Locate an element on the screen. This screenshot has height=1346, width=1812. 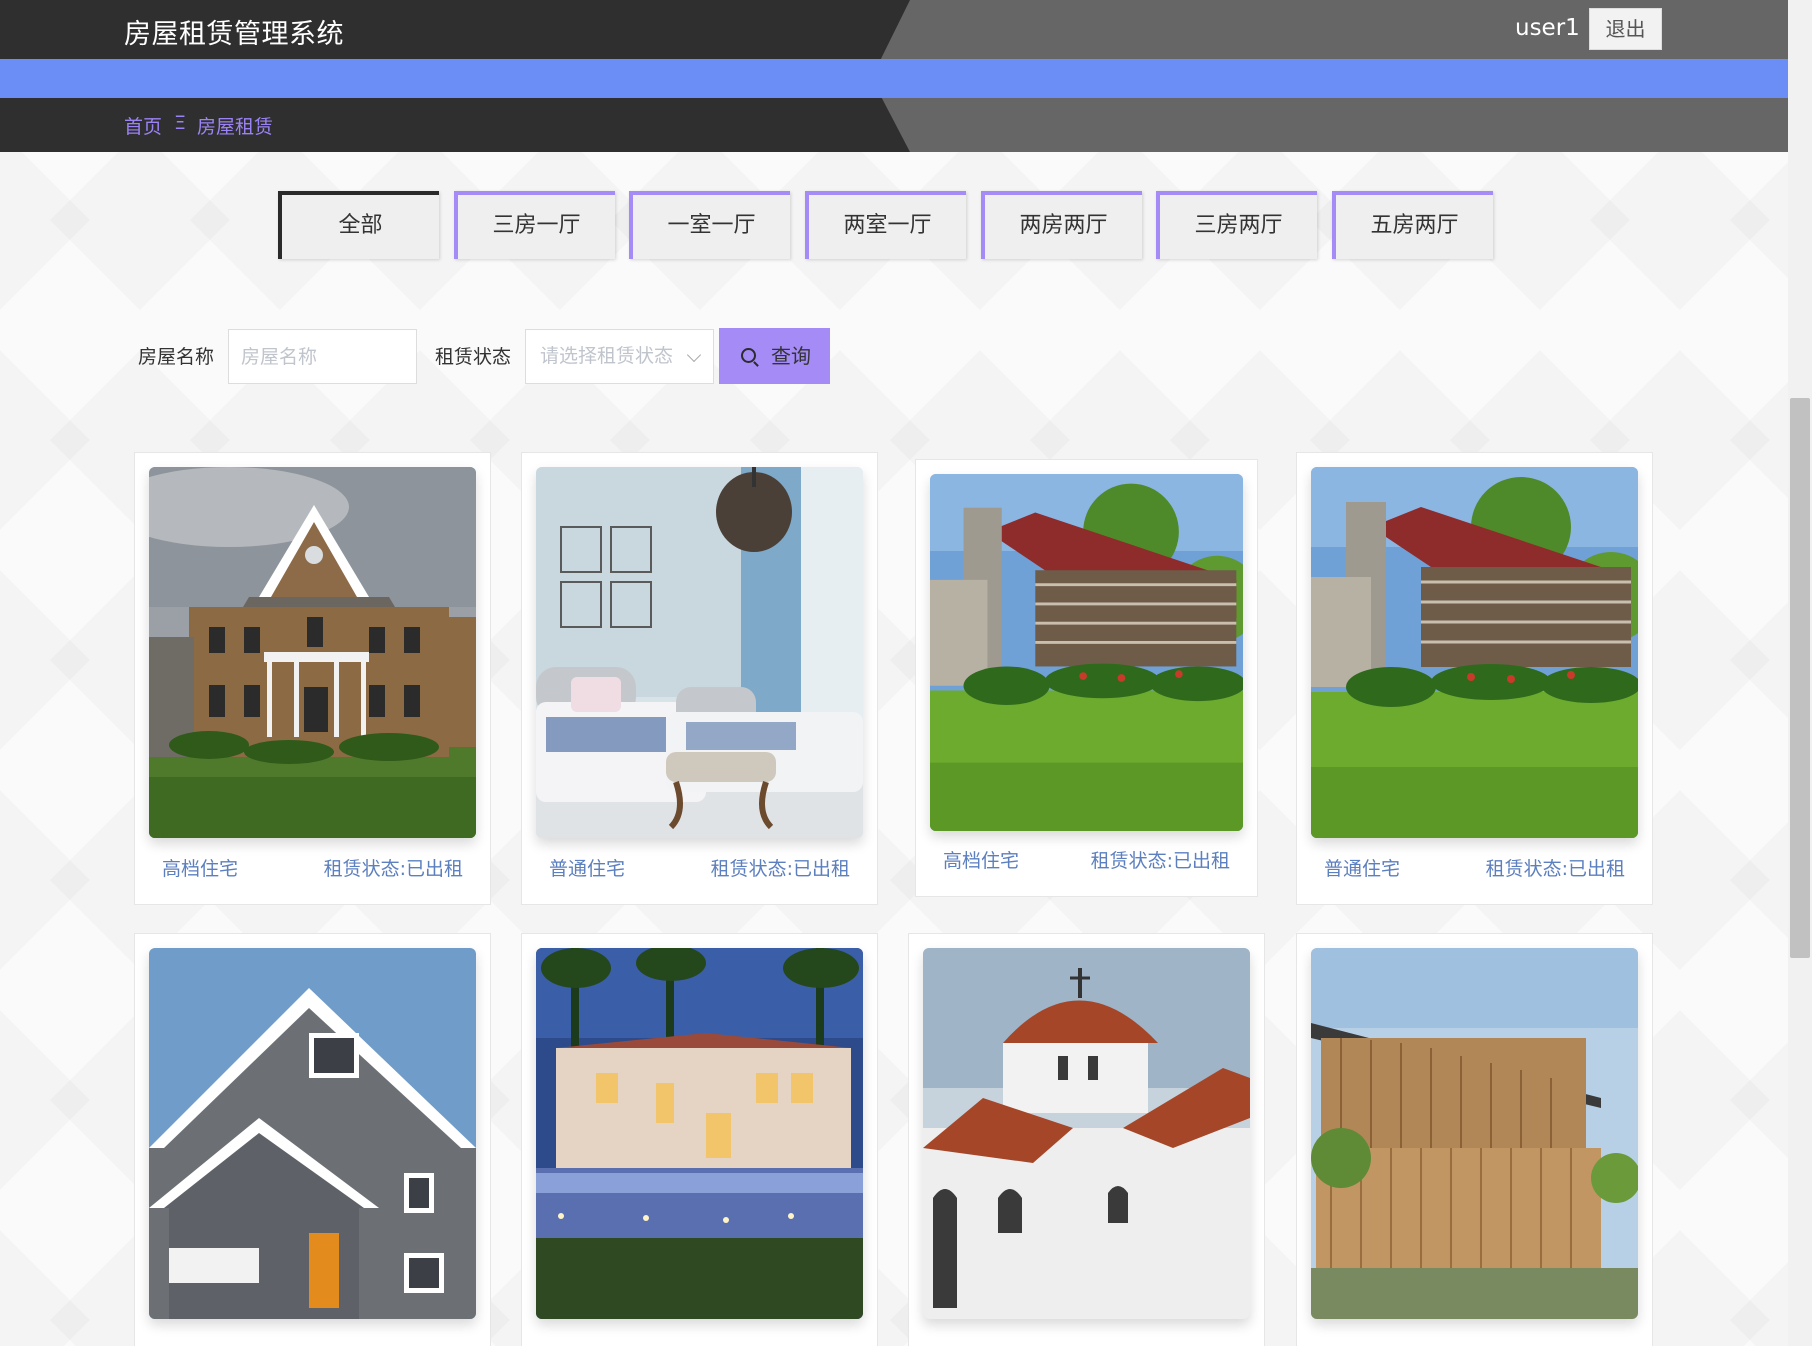
chevron-down-icon is located at coordinates (694, 355).